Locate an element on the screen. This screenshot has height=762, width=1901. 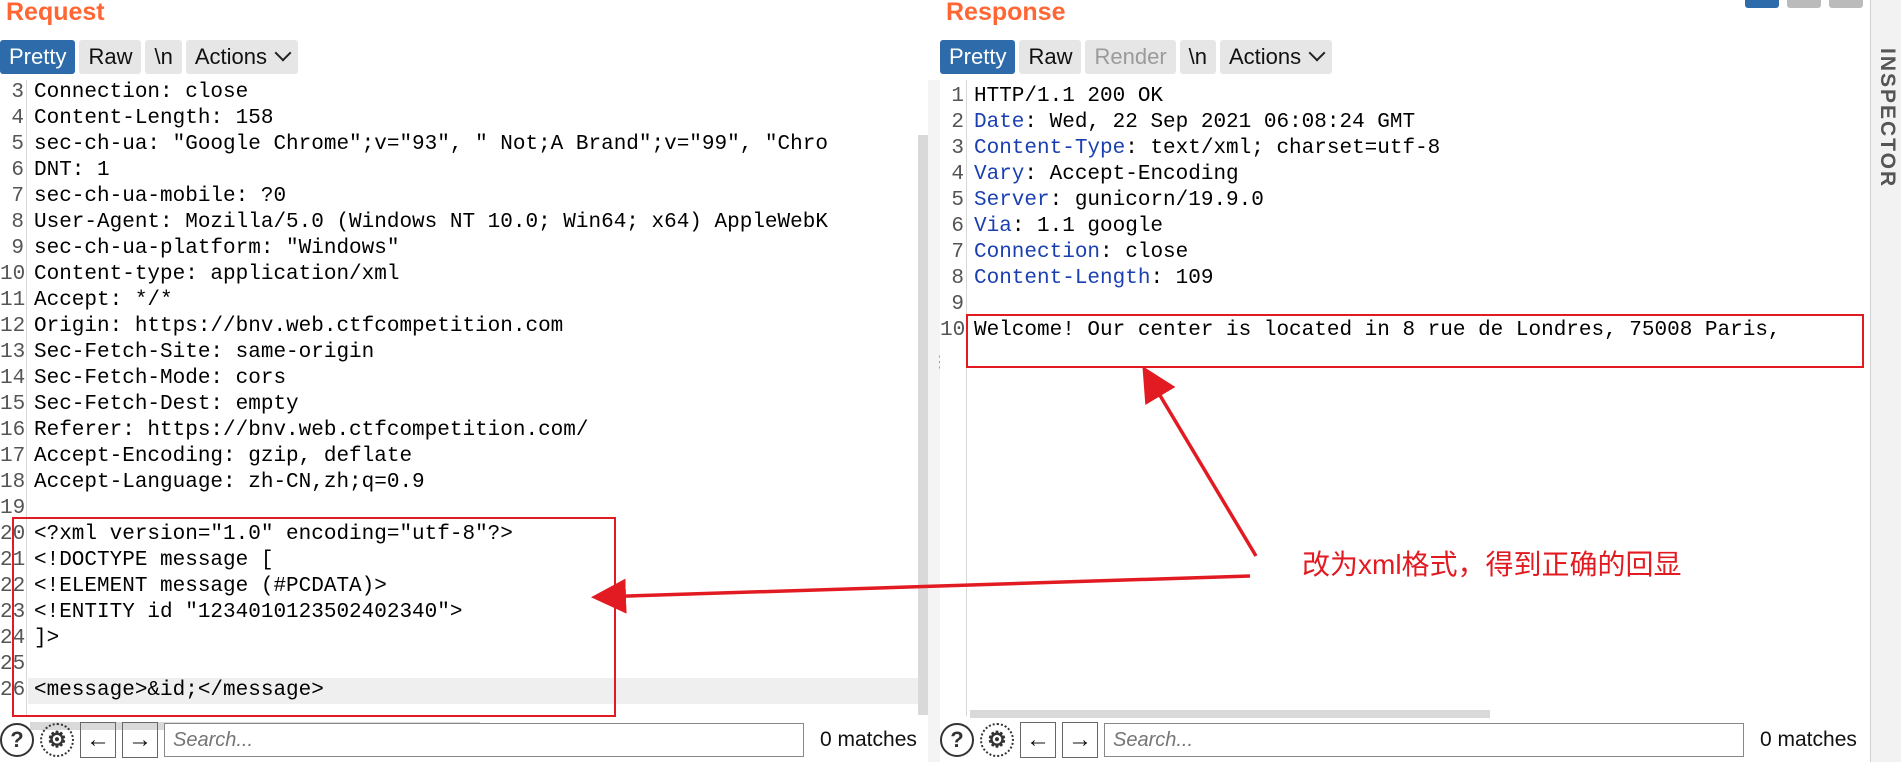
response-matches-count: 0 matches is located at coordinates (1808, 739).